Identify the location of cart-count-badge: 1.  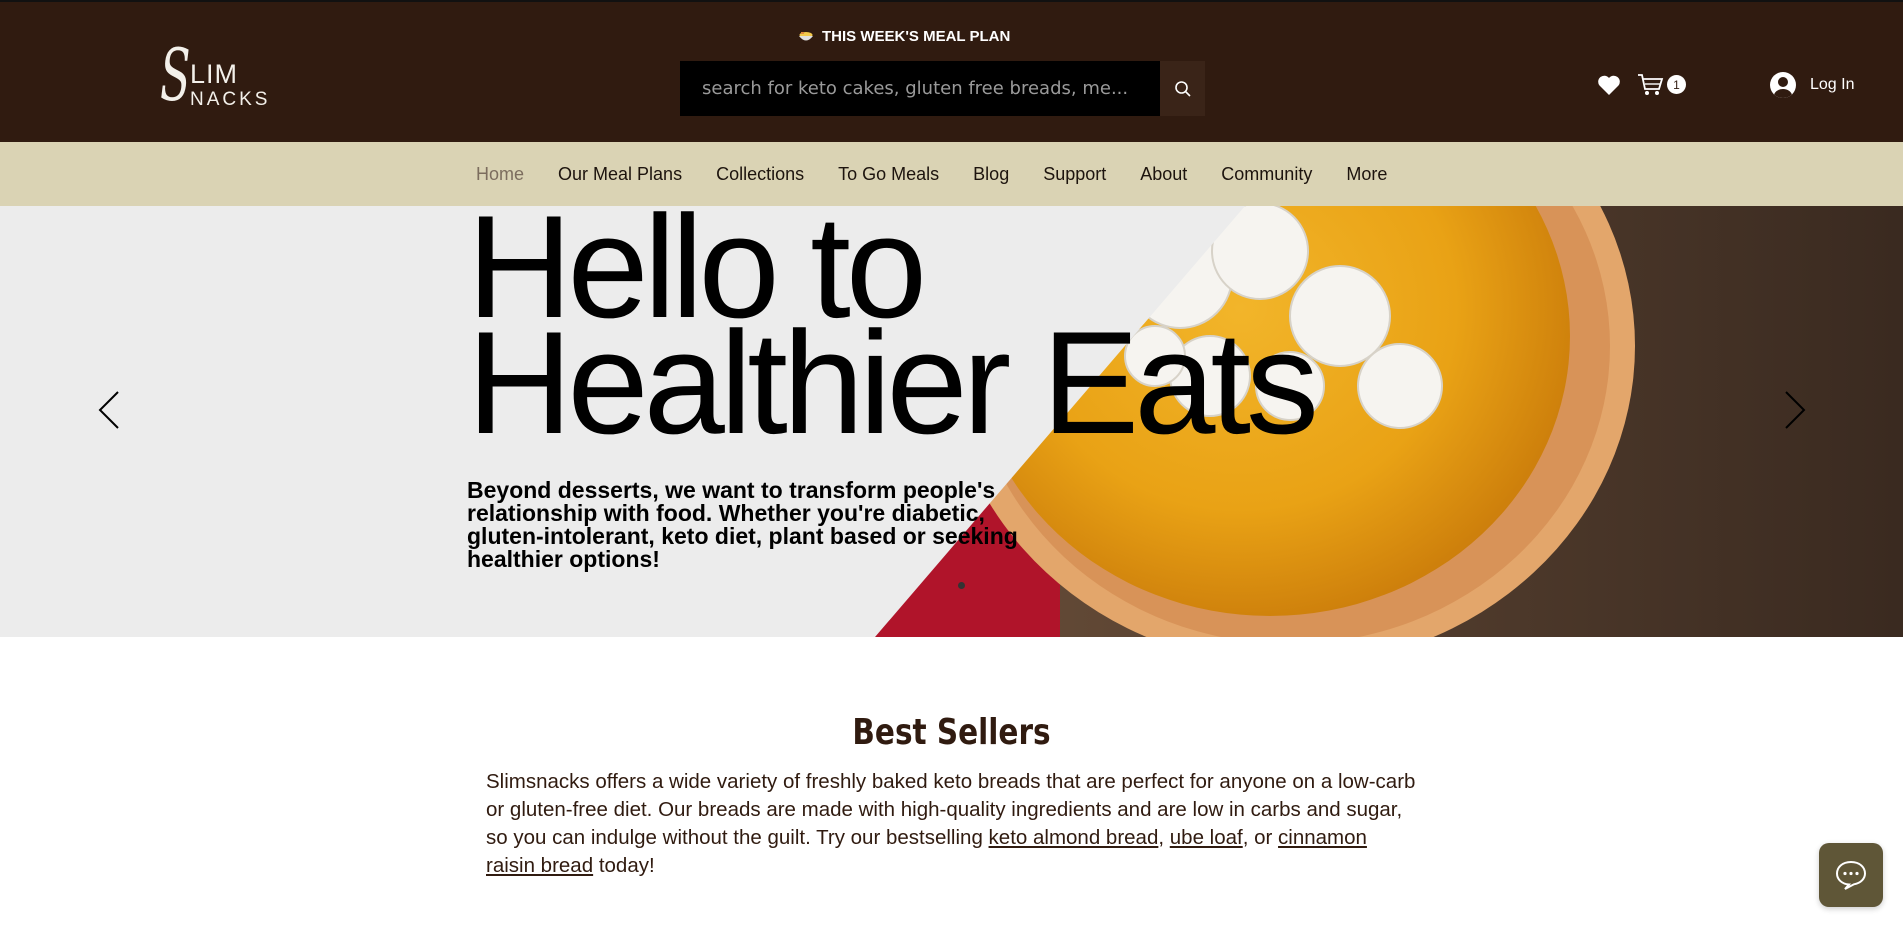
(1676, 84).